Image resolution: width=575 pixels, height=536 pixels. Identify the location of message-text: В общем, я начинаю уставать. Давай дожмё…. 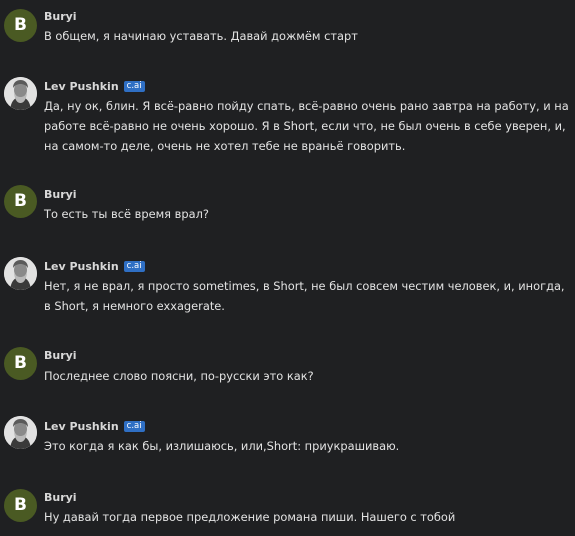
(201, 36).